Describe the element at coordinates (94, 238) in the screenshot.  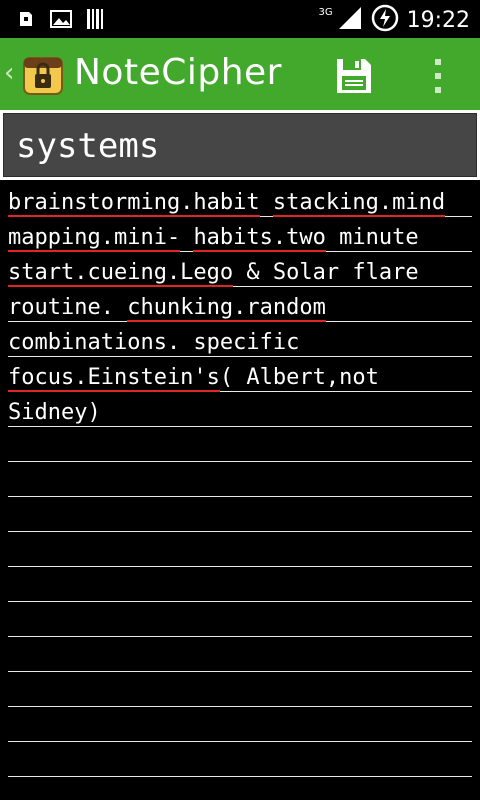
I see `spell-error: mapping.mini-` at that location.